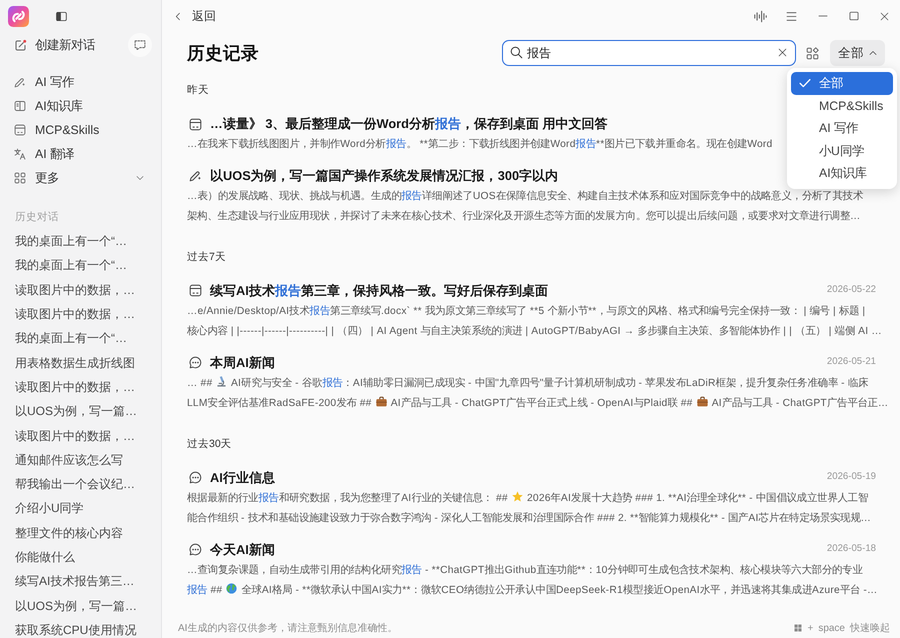 Image resolution: width=900 pixels, height=638 pixels. What do you see at coordinates (80, 130) in the screenshot?
I see `nav-item: MCP&Skills` at bounding box center [80, 130].